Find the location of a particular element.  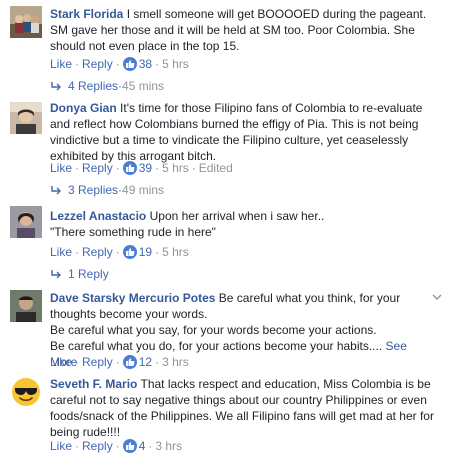

view-replies-link: 4 Replies·45 mins is located at coordinates (107, 86).